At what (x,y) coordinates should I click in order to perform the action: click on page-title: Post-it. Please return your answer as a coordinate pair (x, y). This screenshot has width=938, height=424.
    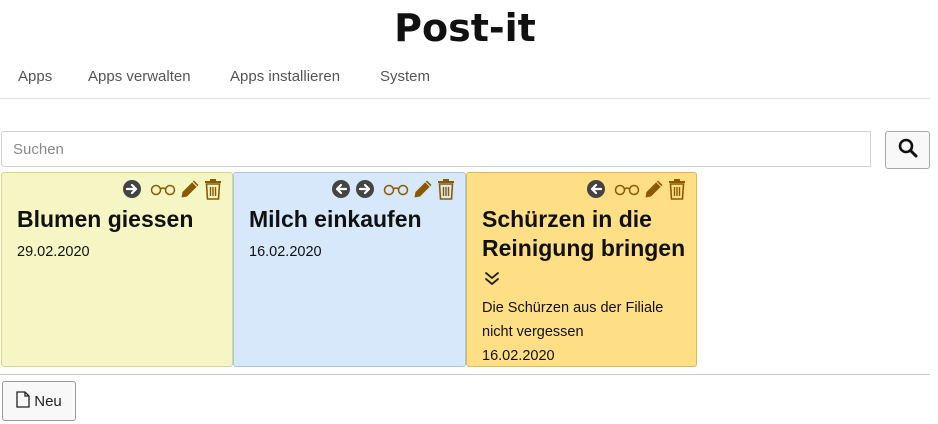
    Looking at the image, I should click on (465, 28).